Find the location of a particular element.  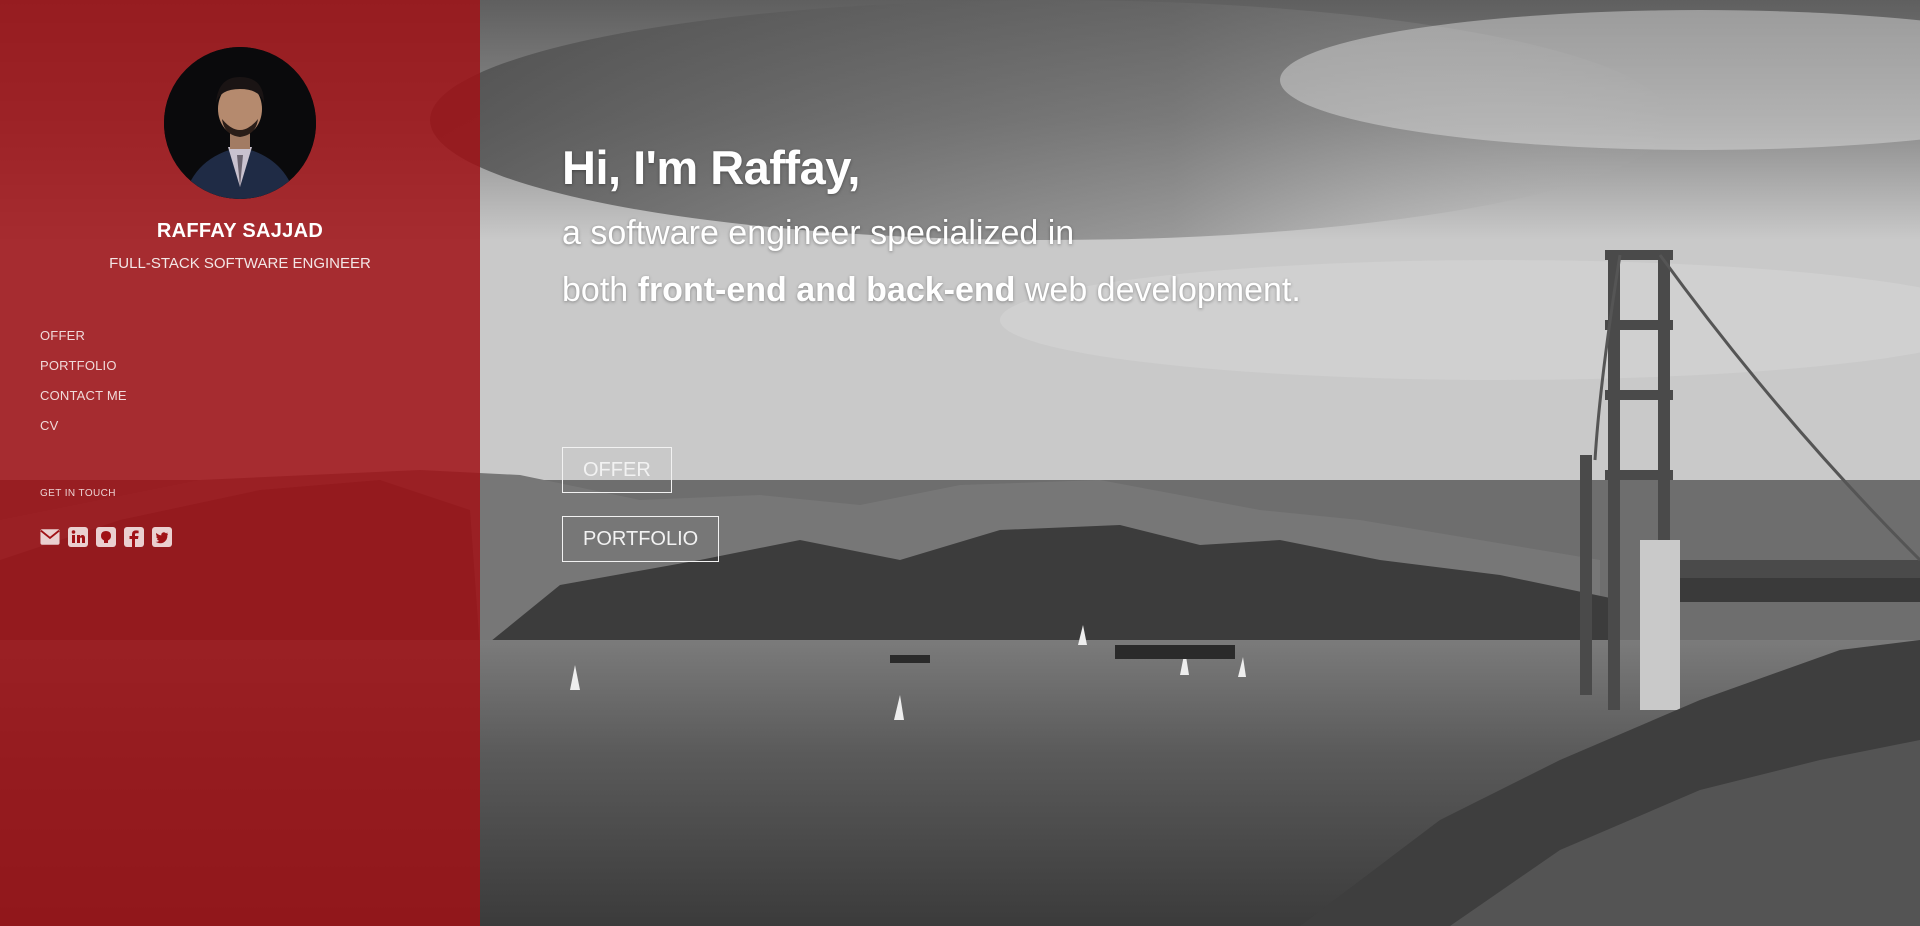

hero-greeting: Hi, I'm Raffay, is located at coordinates (711, 167).